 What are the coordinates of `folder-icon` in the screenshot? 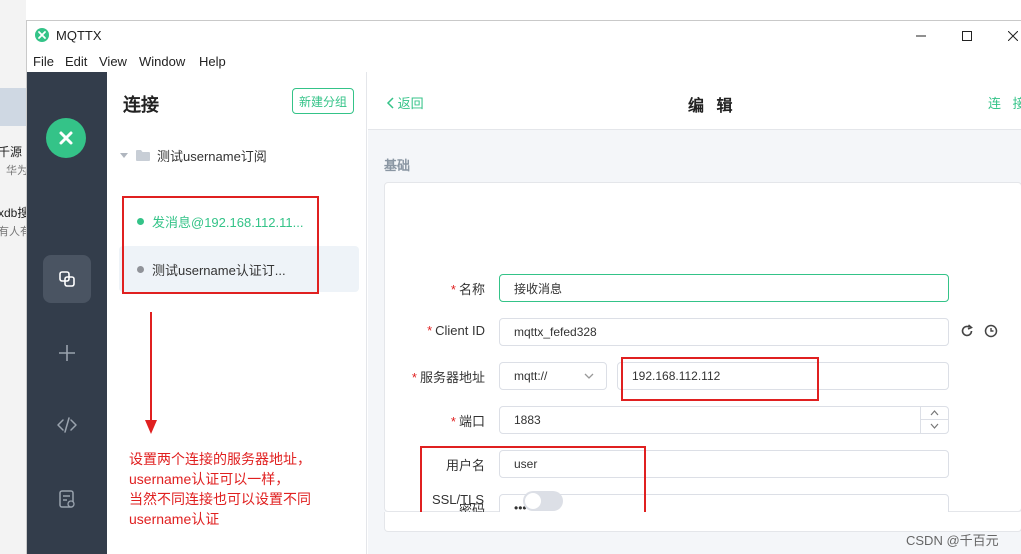 It's located at (143, 155).